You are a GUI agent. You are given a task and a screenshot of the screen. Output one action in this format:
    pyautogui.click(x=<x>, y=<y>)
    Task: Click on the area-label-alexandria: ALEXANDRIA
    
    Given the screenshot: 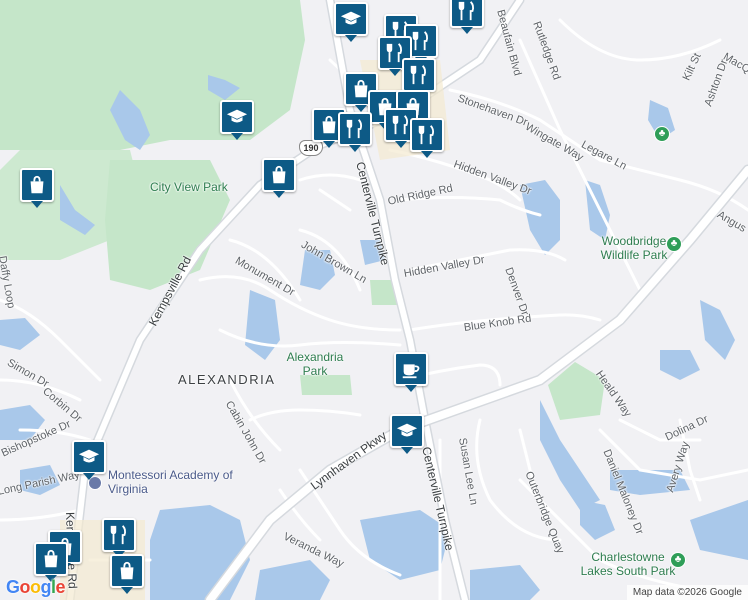 What is the action you would take?
    pyautogui.click(x=227, y=379)
    